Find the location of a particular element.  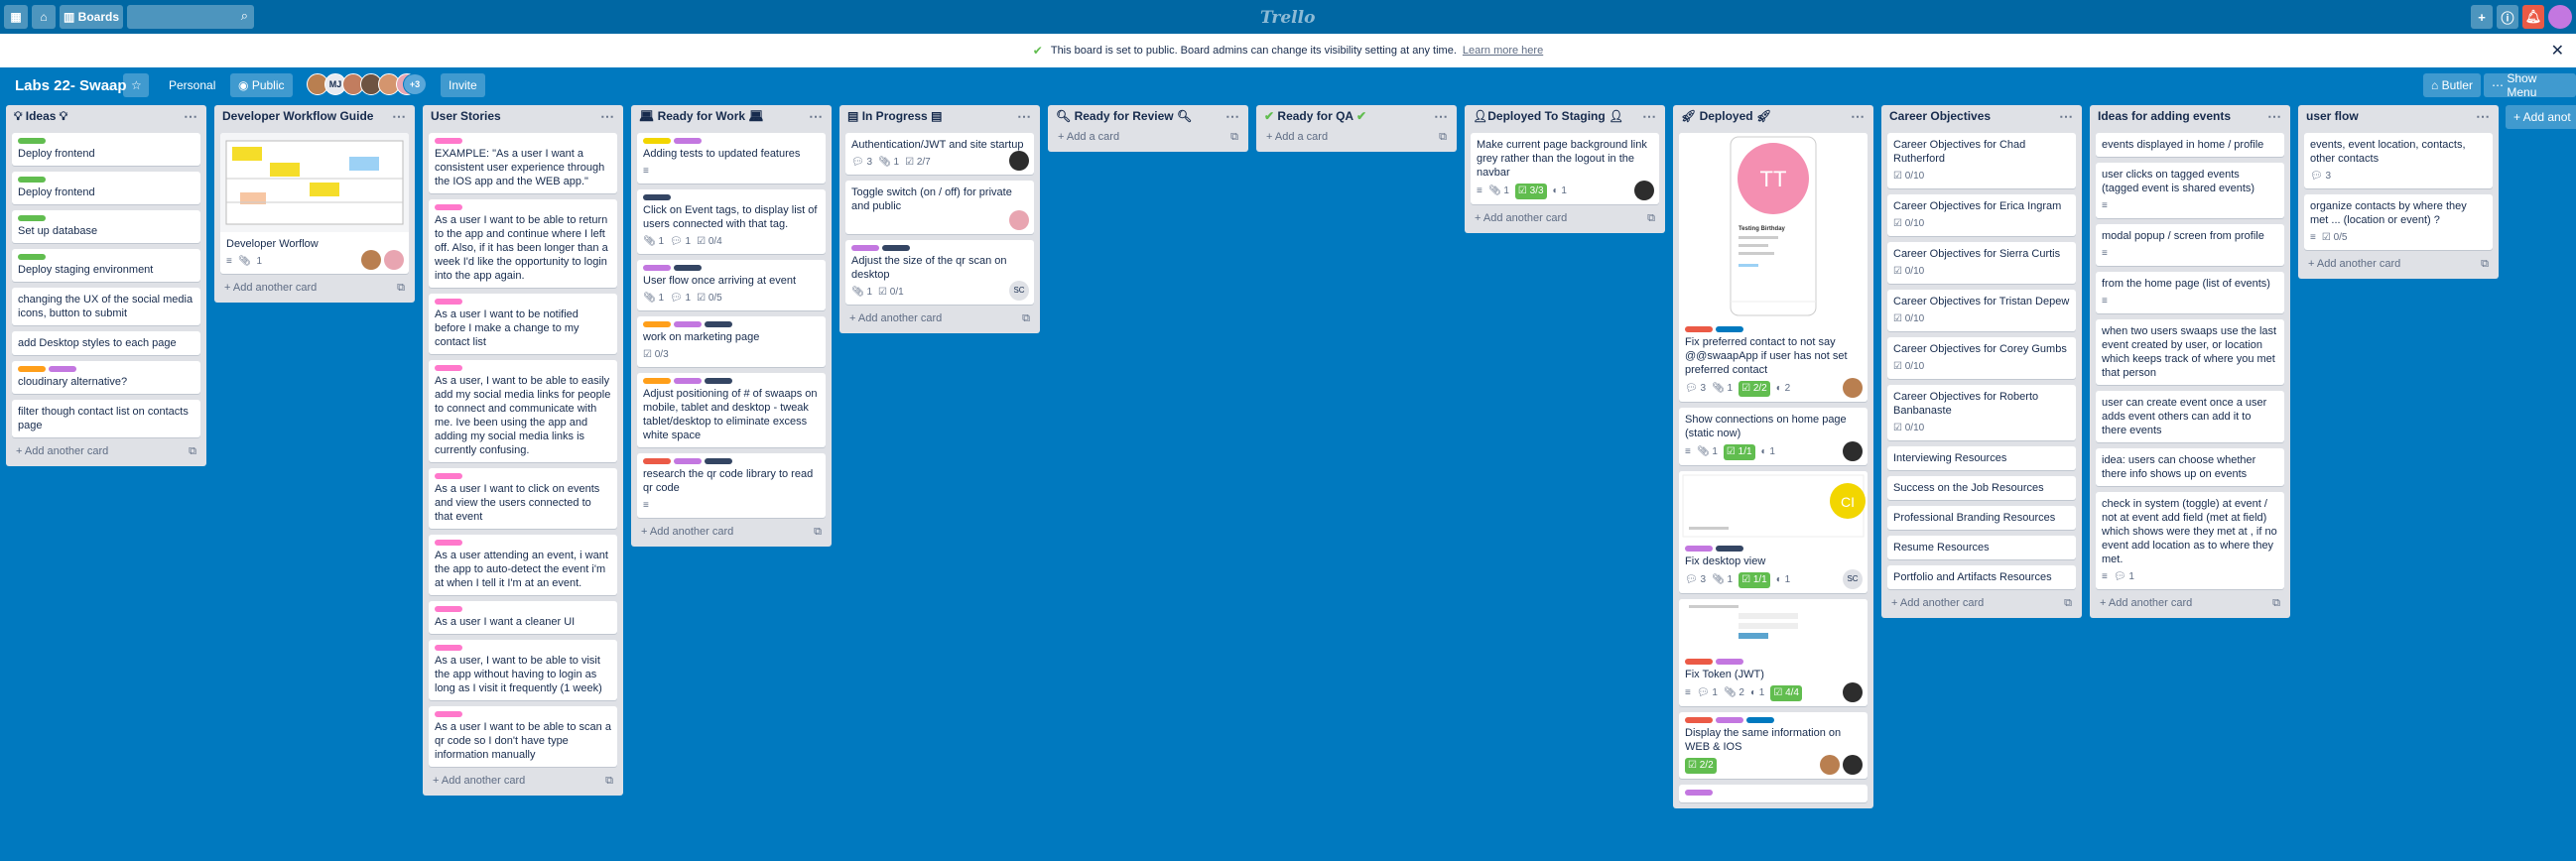

info-icon: ⓘ is located at coordinates (2507, 17).